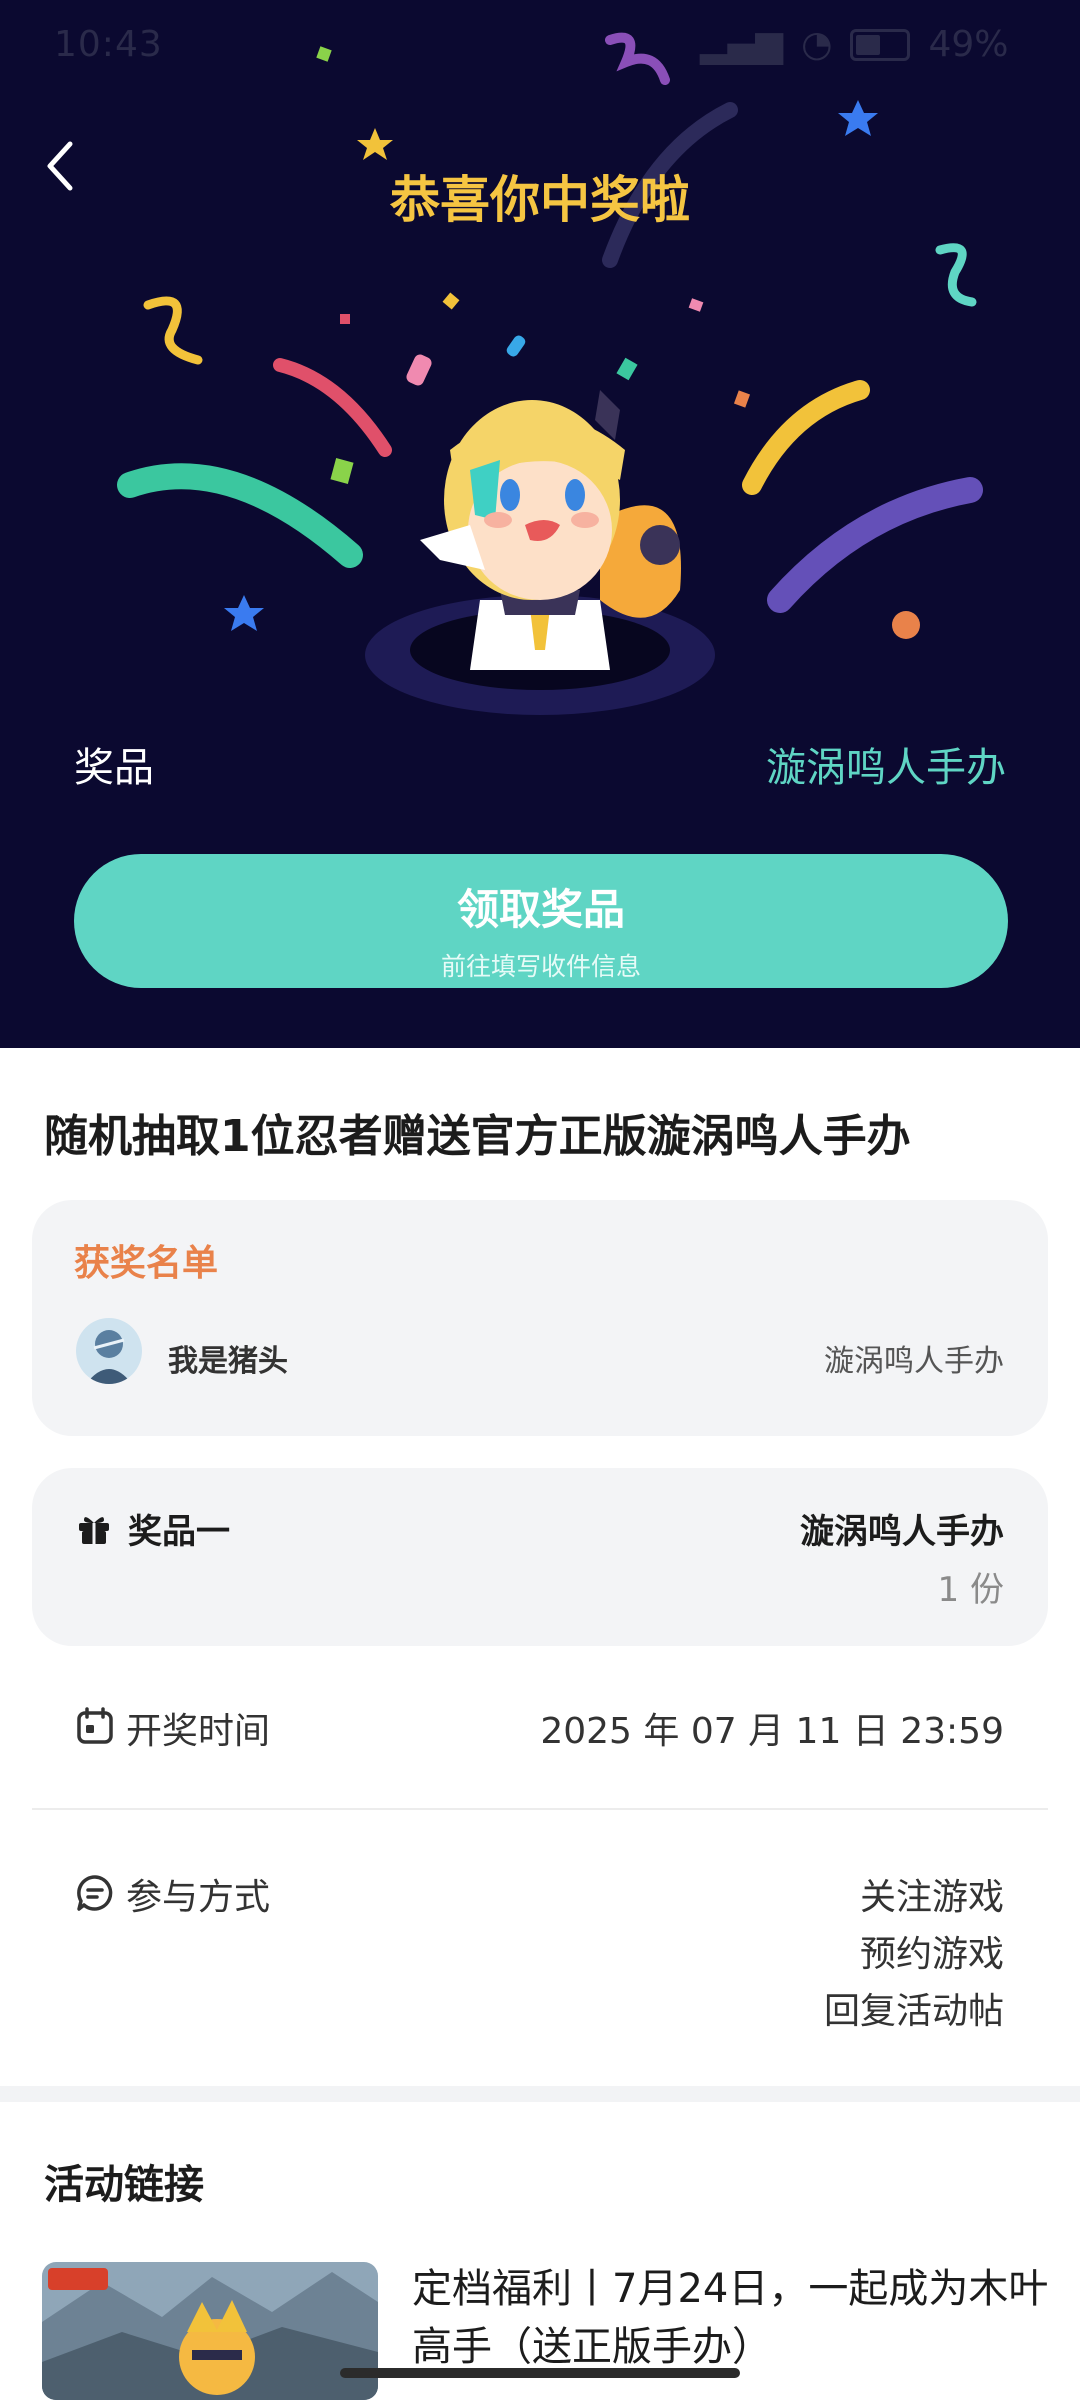  What do you see at coordinates (540, 1809) in the screenshot?
I see `divider` at bounding box center [540, 1809].